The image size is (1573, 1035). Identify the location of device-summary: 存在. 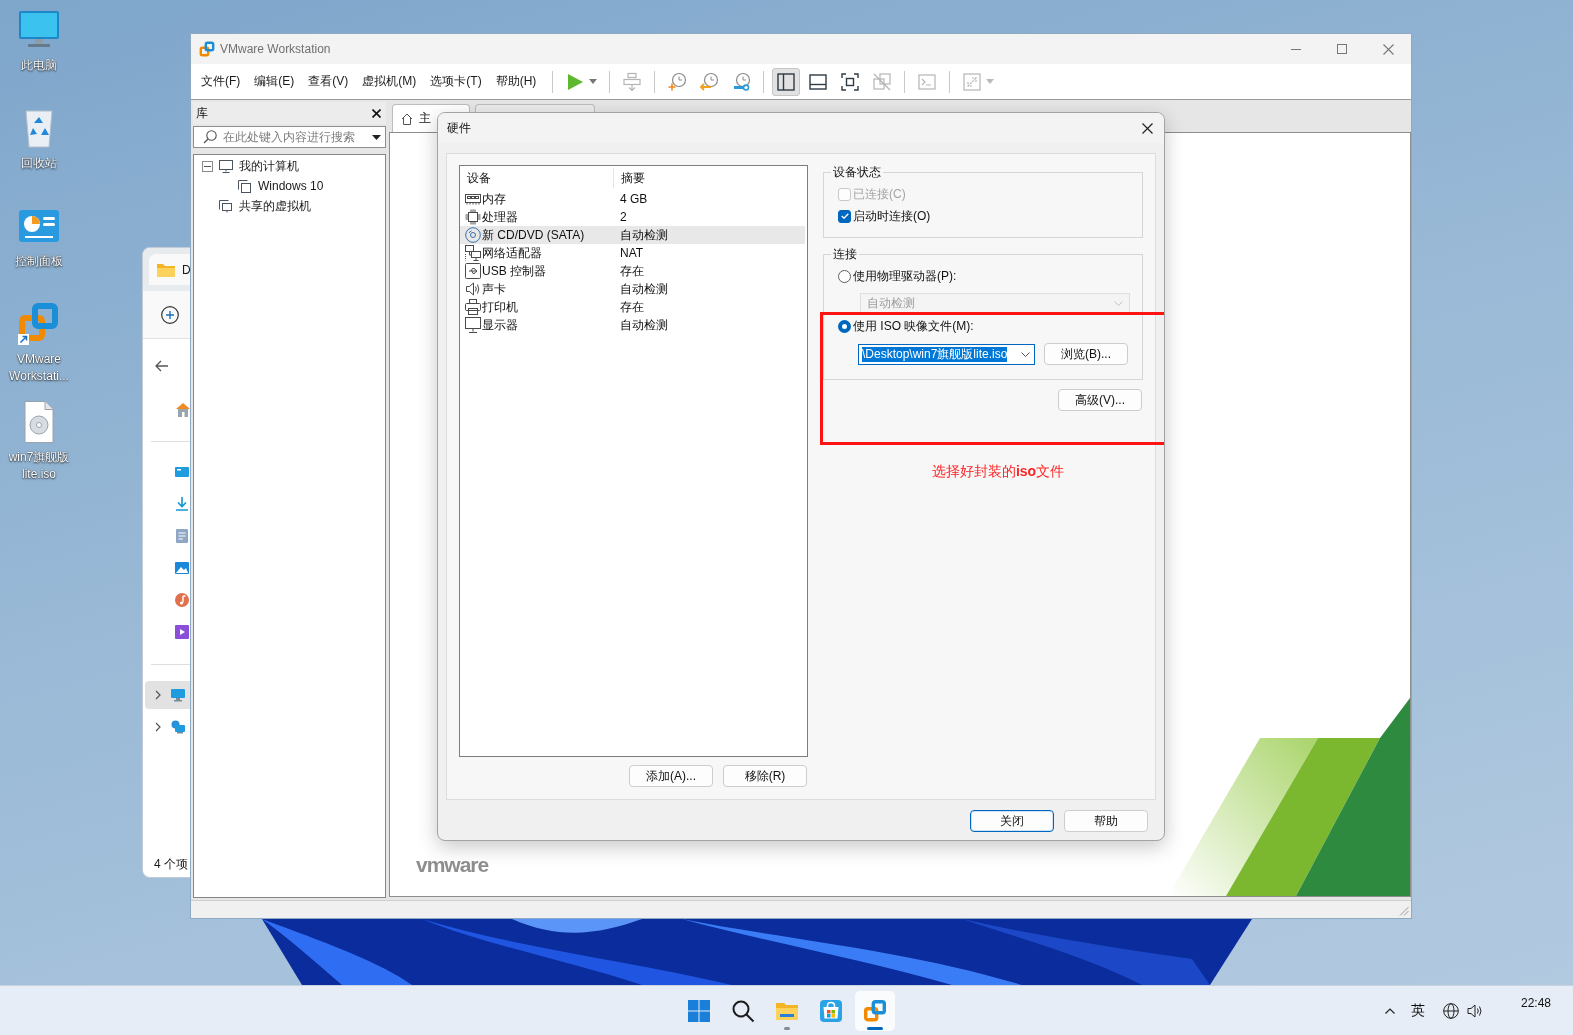
(631, 271).